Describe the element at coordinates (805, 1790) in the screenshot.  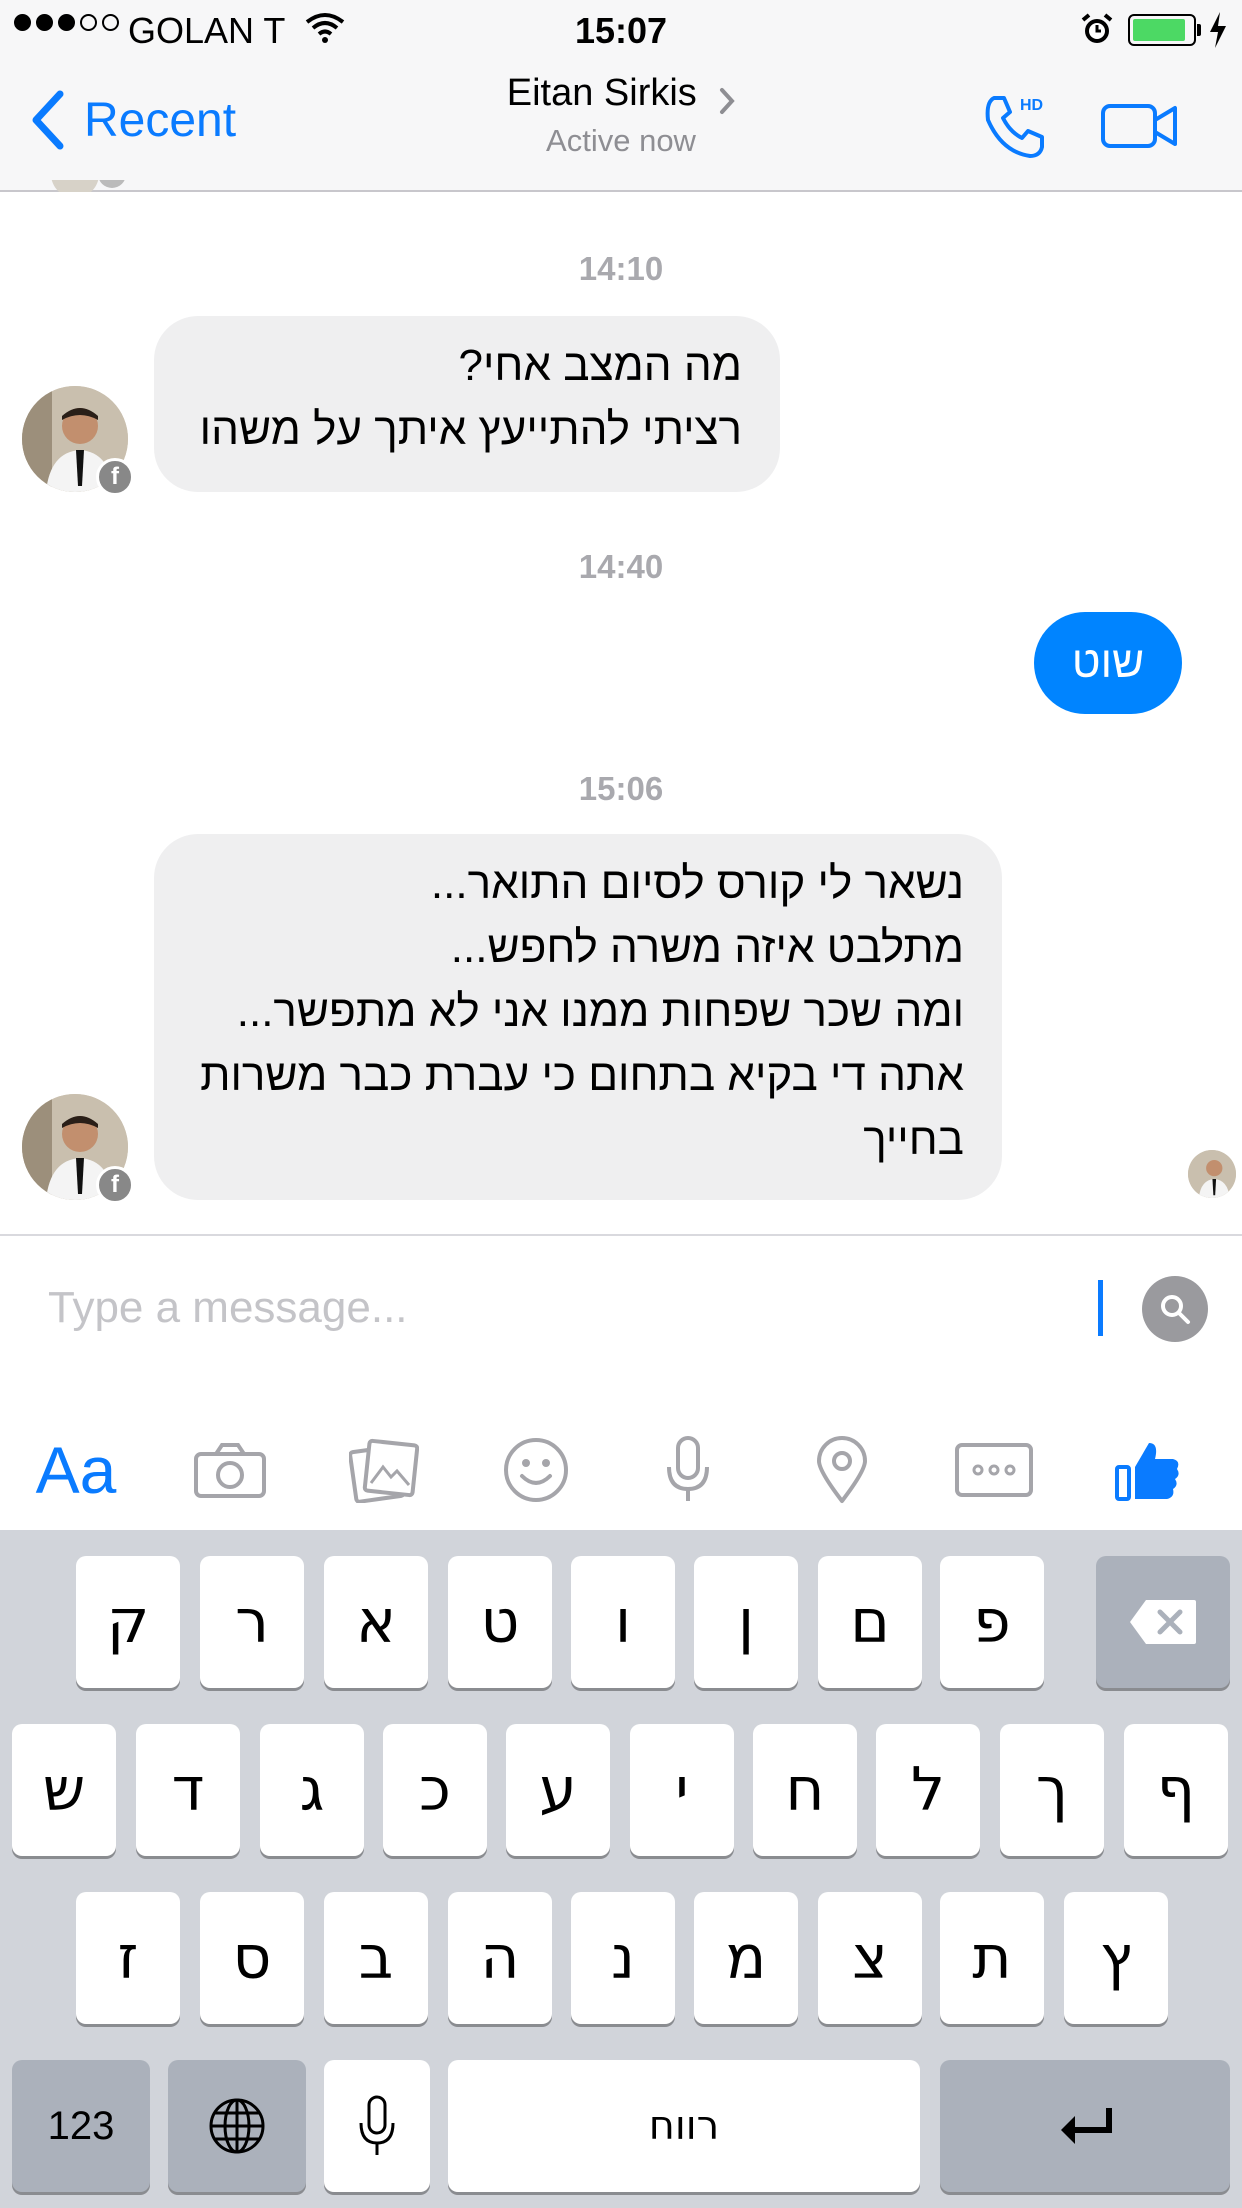
I see `key-het: ח` at that location.